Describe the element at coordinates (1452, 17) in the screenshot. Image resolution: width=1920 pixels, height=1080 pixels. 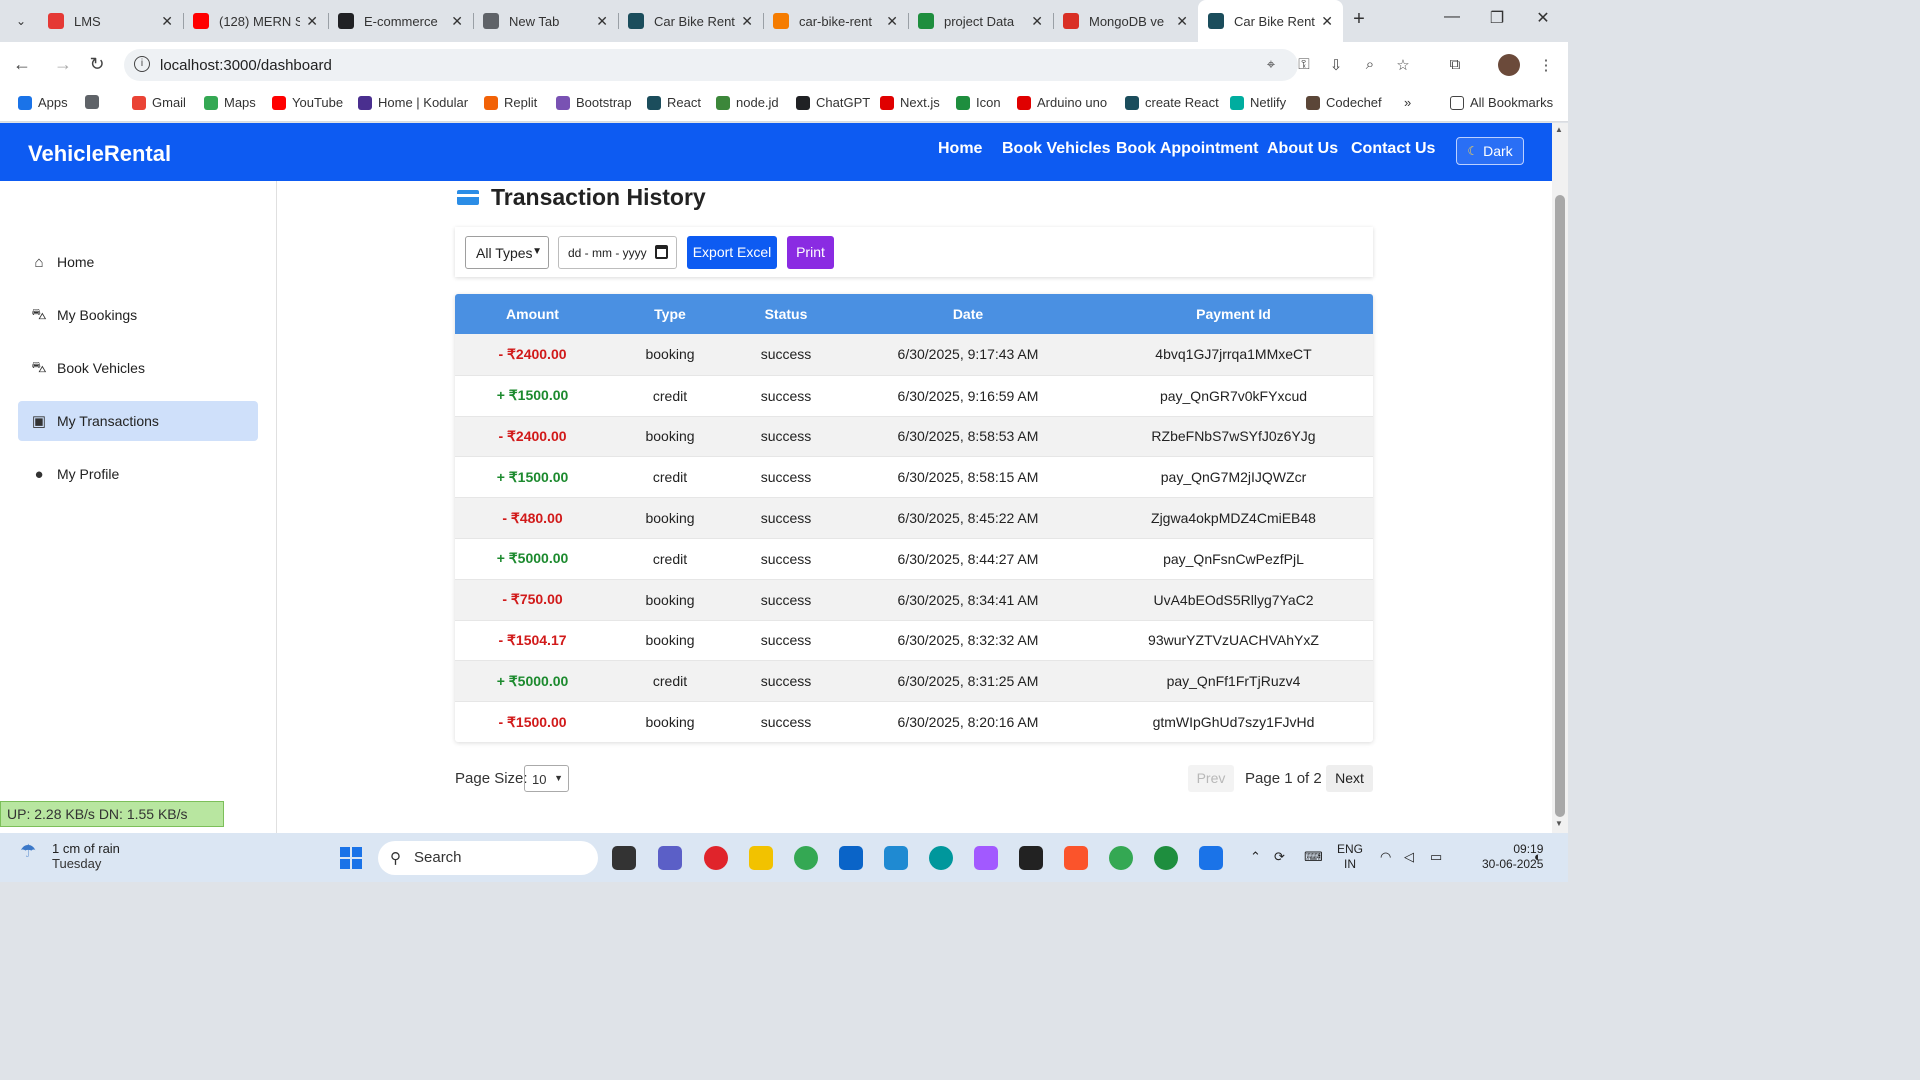
I see `minimize-button: —` at that location.